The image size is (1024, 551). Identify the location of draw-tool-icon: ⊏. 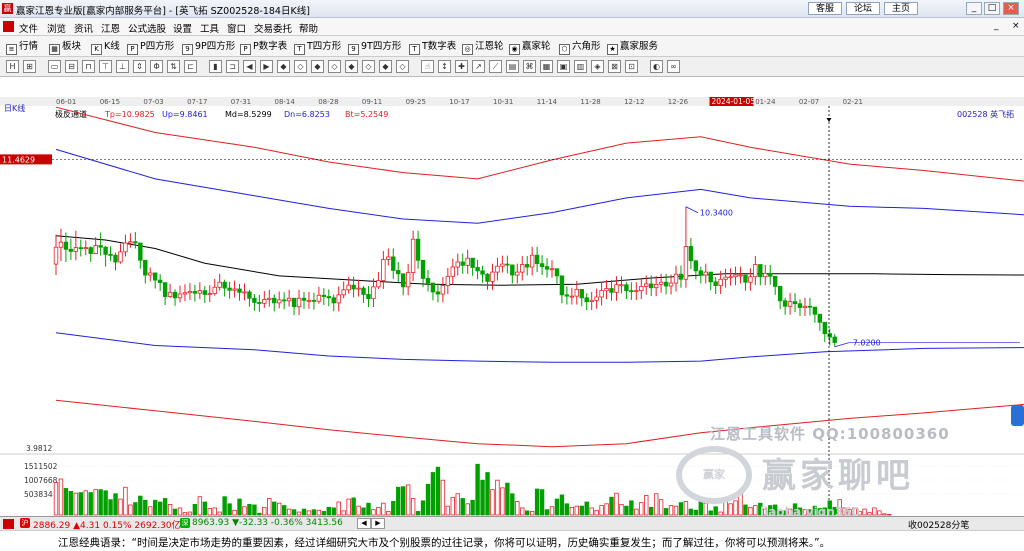
(190, 66).